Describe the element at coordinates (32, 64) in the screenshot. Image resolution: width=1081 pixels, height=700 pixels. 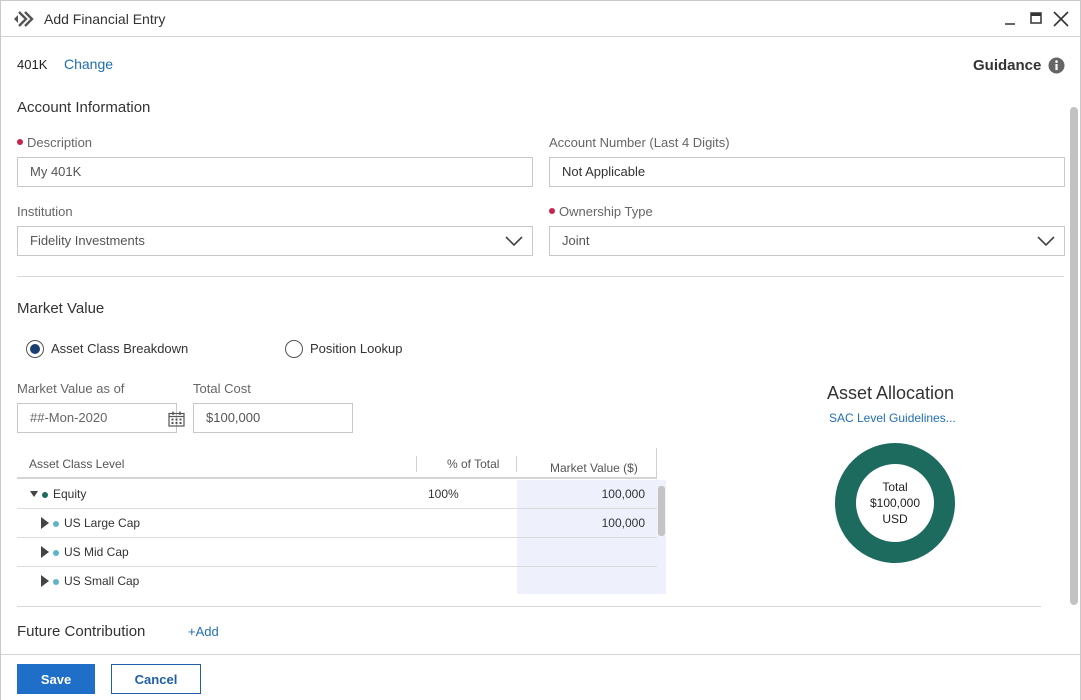
I see `account-type-label: 401K` at that location.